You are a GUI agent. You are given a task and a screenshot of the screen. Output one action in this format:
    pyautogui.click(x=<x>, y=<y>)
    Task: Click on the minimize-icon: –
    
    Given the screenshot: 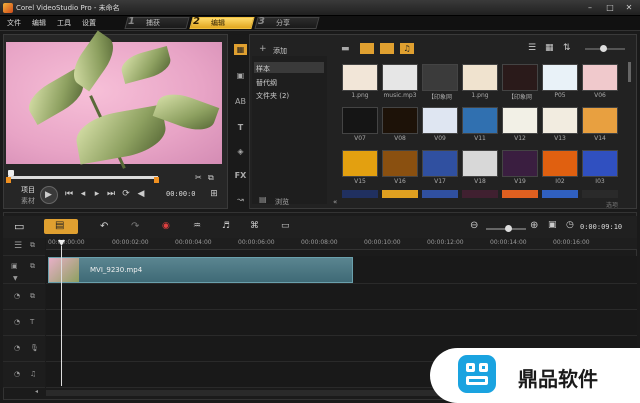 What is the action you would take?
    pyautogui.click(x=590, y=8)
    